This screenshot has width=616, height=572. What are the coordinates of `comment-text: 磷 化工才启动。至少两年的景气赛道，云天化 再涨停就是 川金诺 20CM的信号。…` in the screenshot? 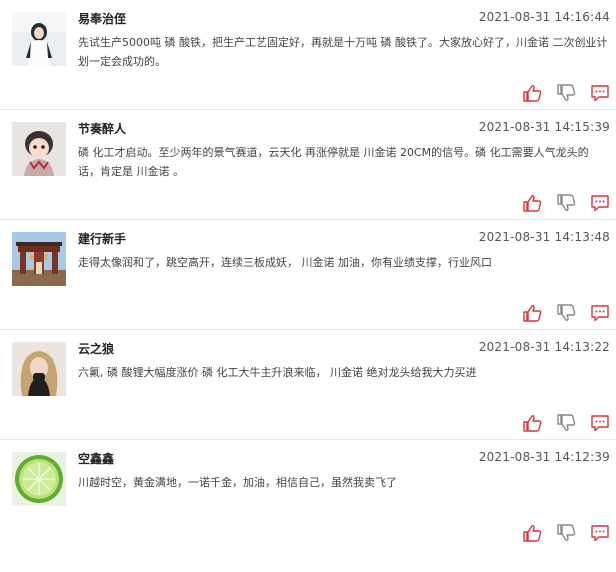 It's located at (333, 162).